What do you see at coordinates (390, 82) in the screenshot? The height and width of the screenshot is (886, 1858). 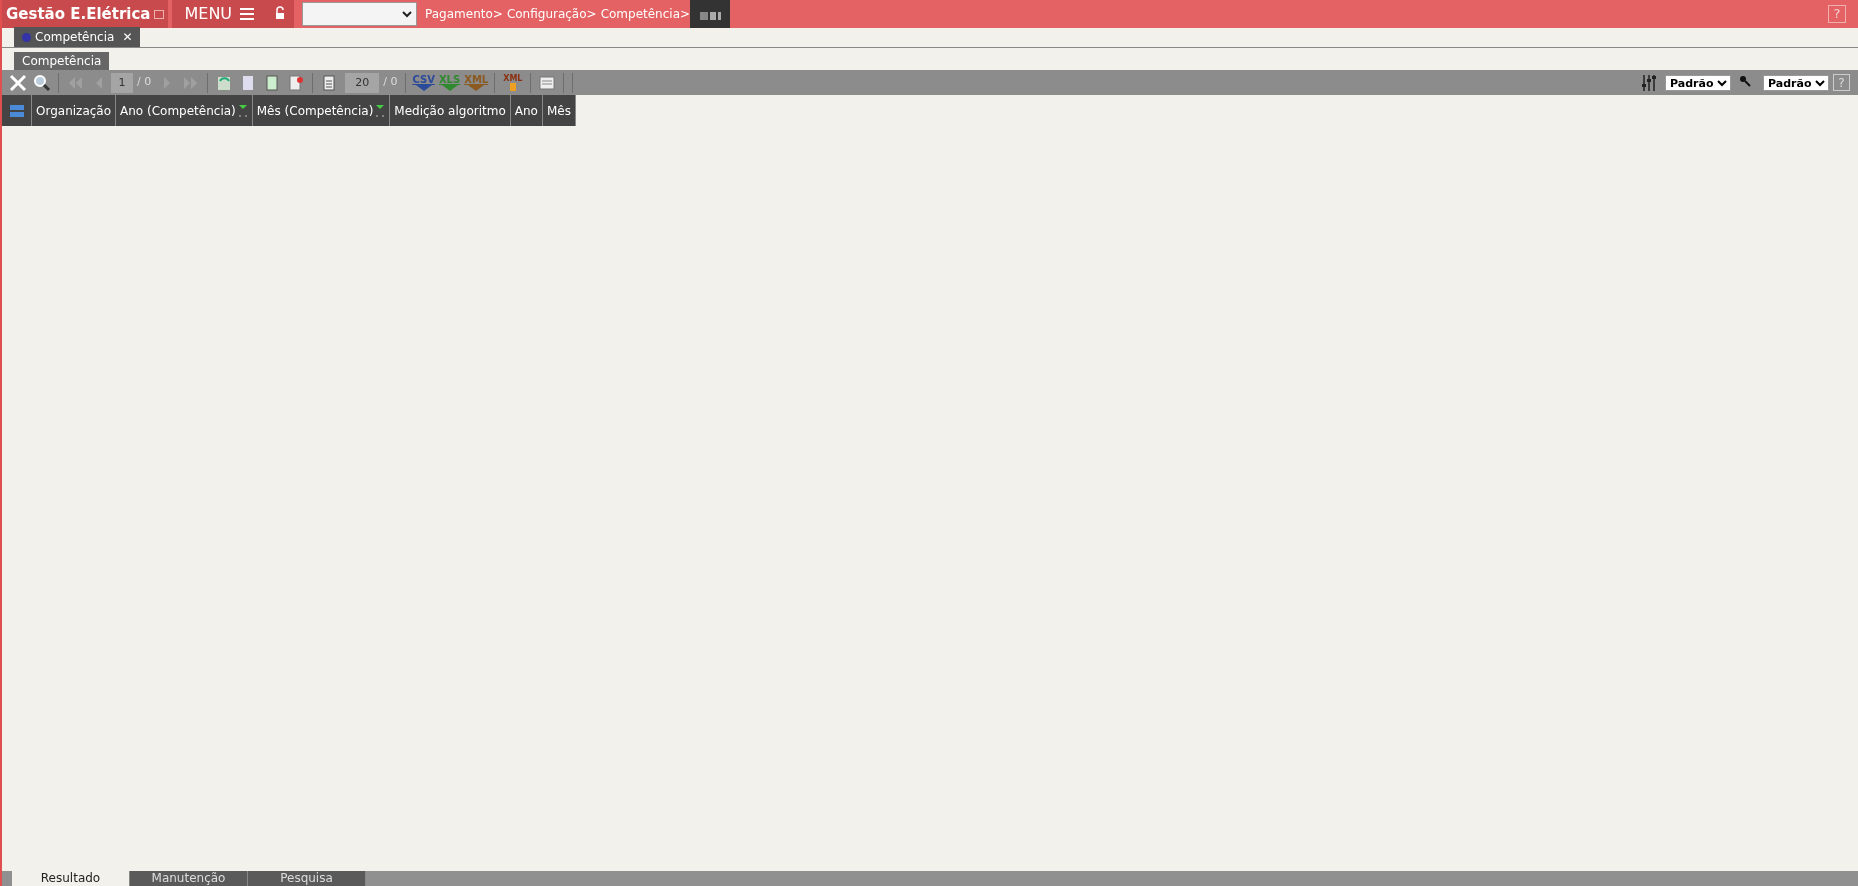 I see `page-size-total: / 0` at bounding box center [390, 82].